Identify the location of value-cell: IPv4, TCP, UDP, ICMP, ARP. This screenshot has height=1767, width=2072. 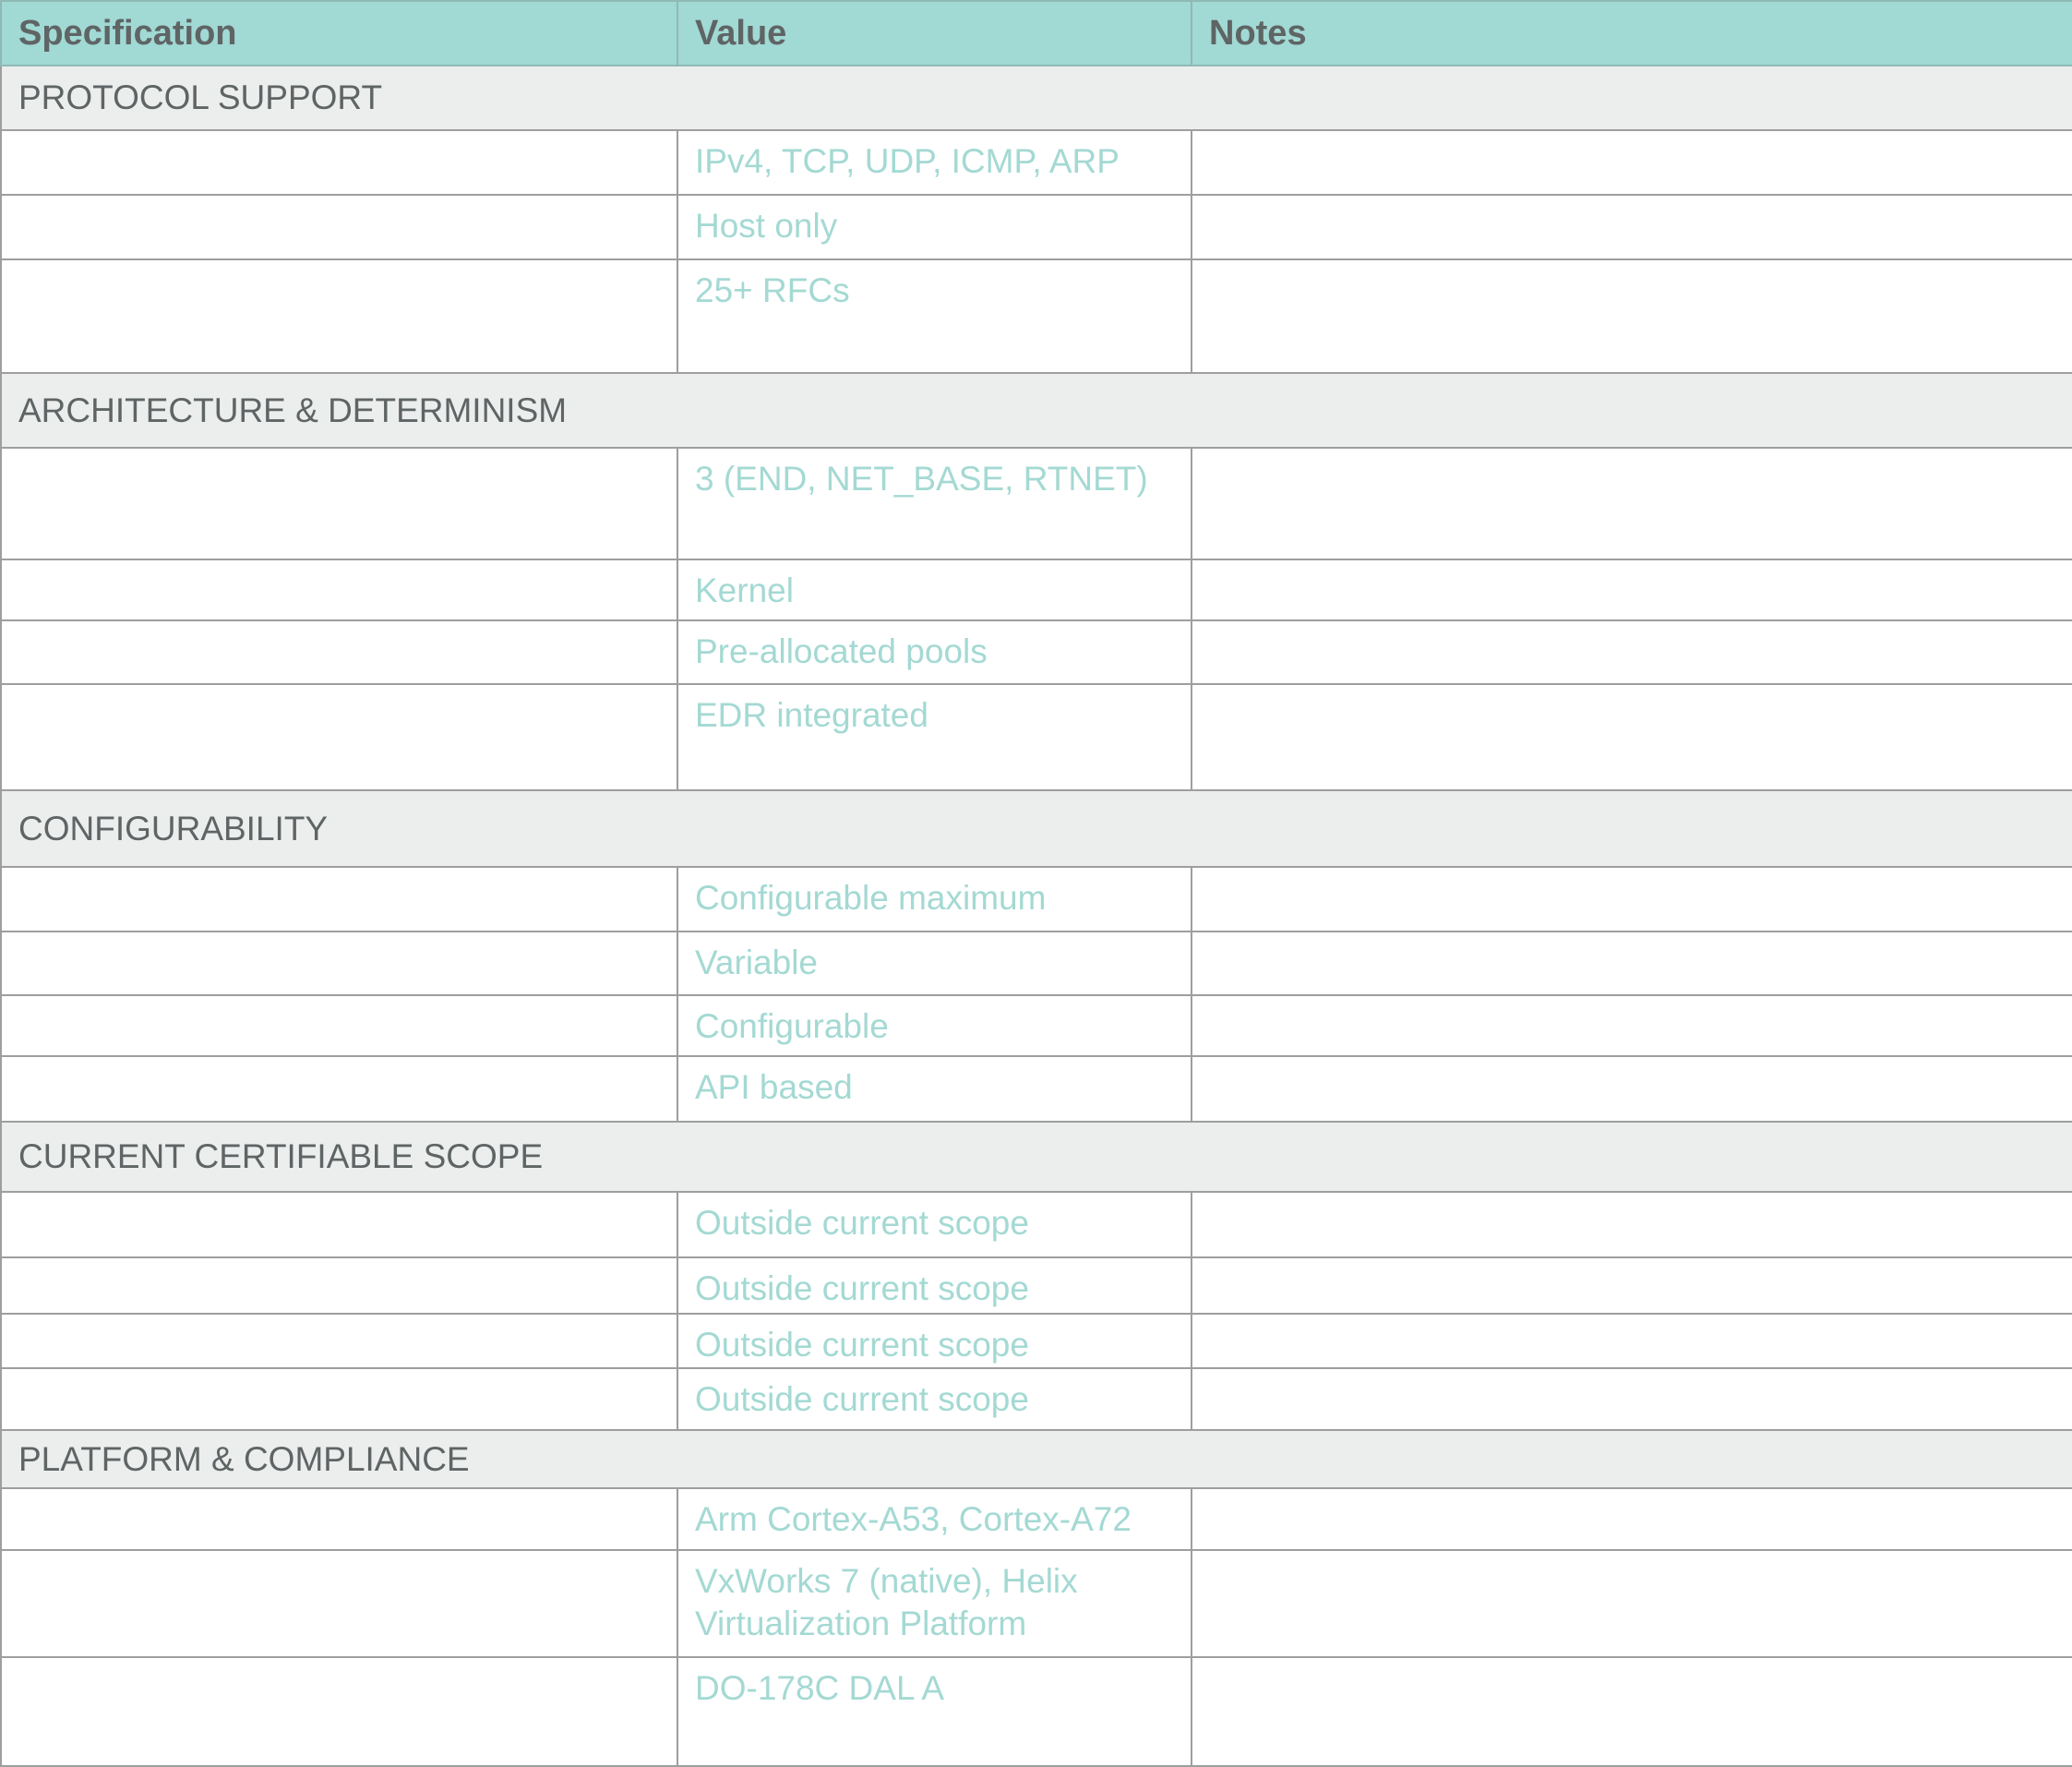
(934, 162).